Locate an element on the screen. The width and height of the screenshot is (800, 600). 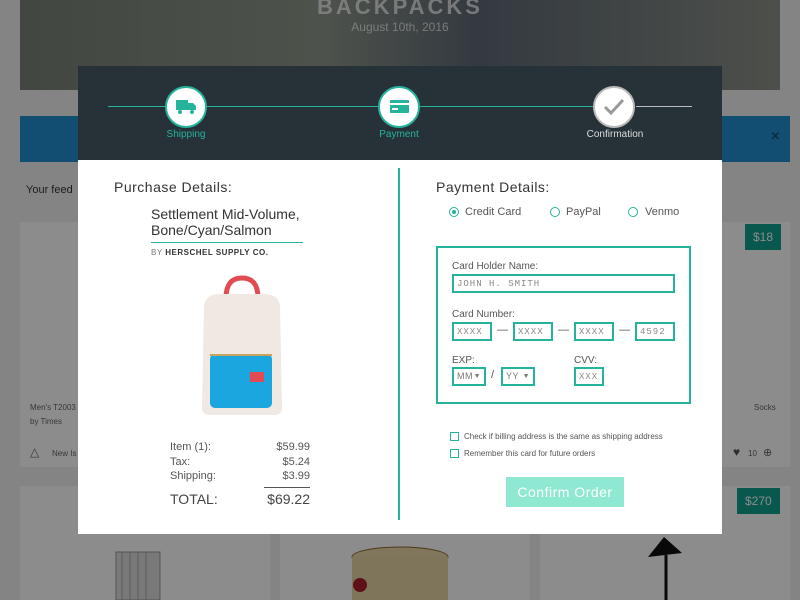
card-number-input-4: 4592 is located at coordinates (655, 331).